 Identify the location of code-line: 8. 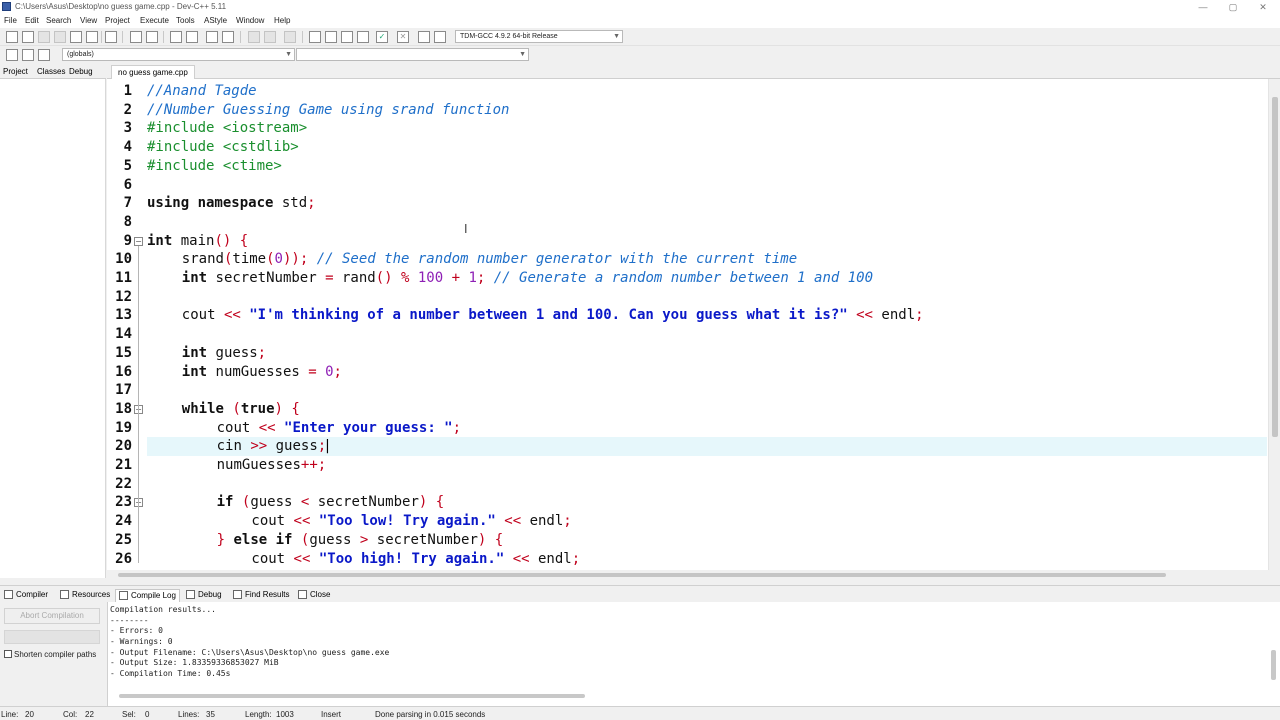
(687, 222).